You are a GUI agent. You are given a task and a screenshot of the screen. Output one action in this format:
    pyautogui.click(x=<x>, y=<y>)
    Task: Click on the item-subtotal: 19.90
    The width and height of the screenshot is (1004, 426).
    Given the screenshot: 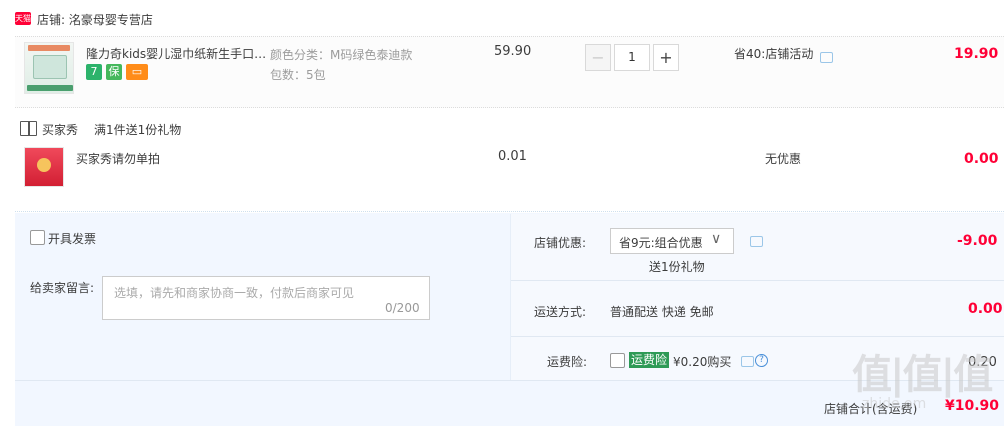 What is the action you would take?
    pyautogui.click(x=976, y=54)
    